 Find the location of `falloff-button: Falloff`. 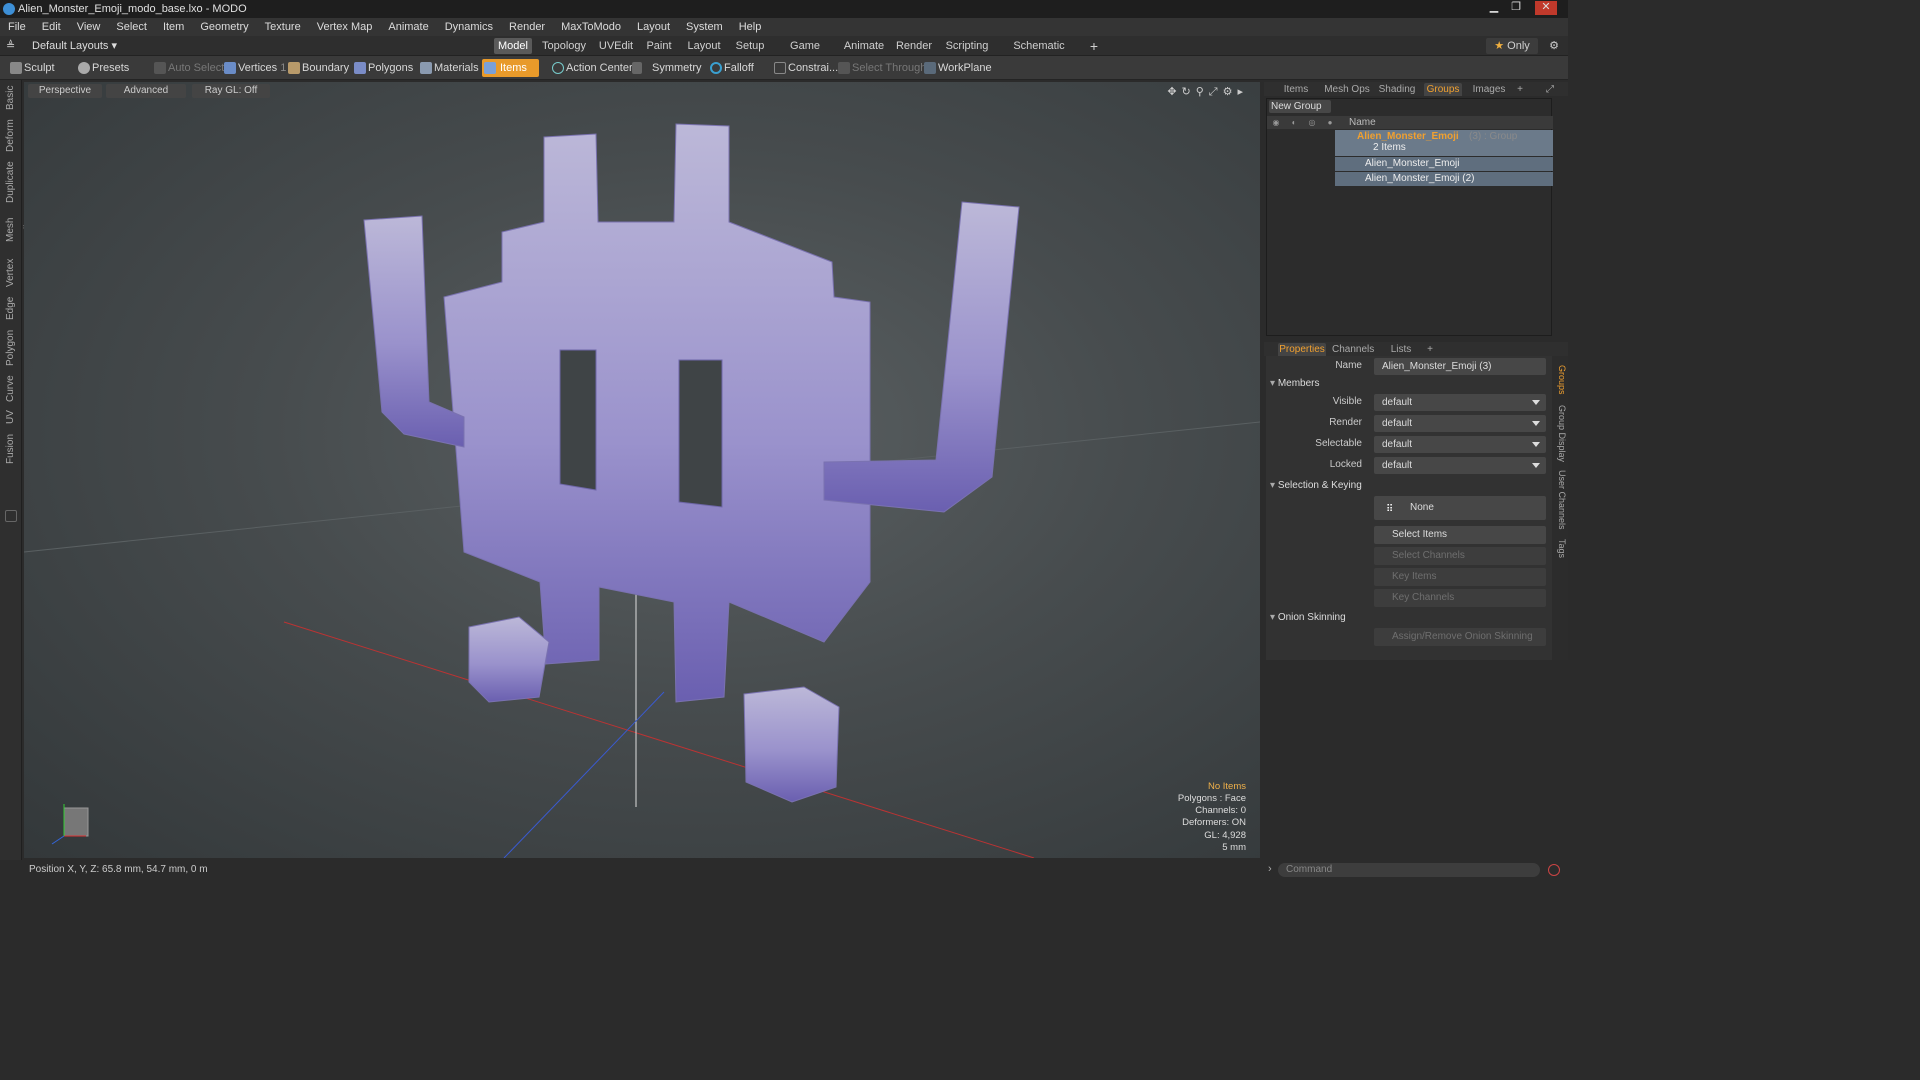

falloff-button: Falloff is located at coordinates (731, 68).